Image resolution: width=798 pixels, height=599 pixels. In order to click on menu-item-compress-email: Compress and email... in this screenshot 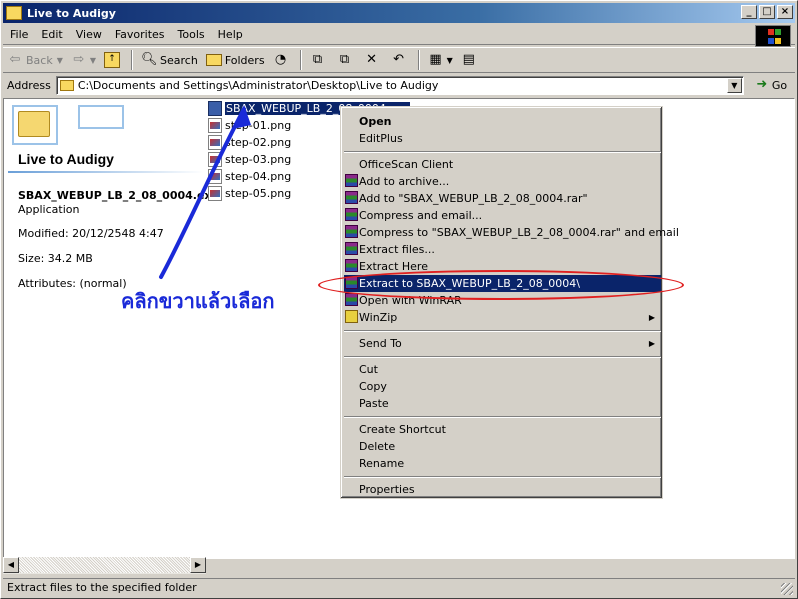, I will do `click(502, 215)`.